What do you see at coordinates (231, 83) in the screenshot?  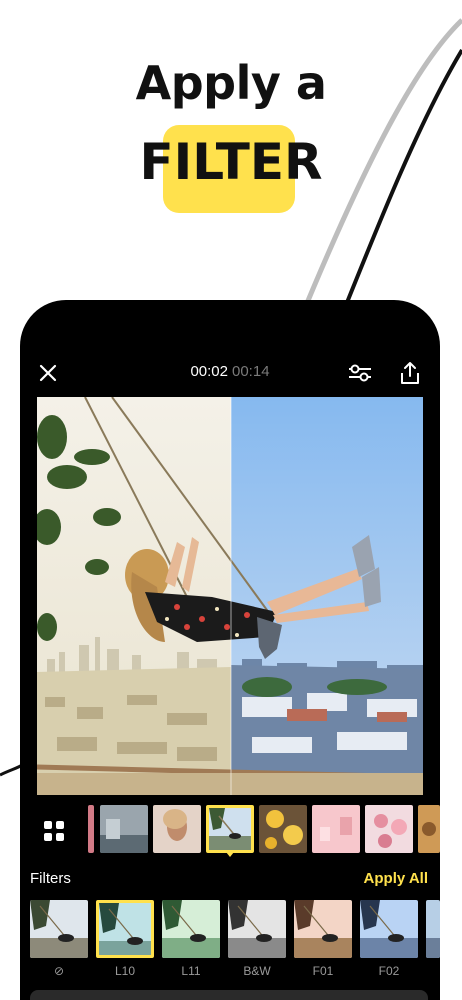 I see `headline-line1: Apply a` at bounding box center [231, 83].